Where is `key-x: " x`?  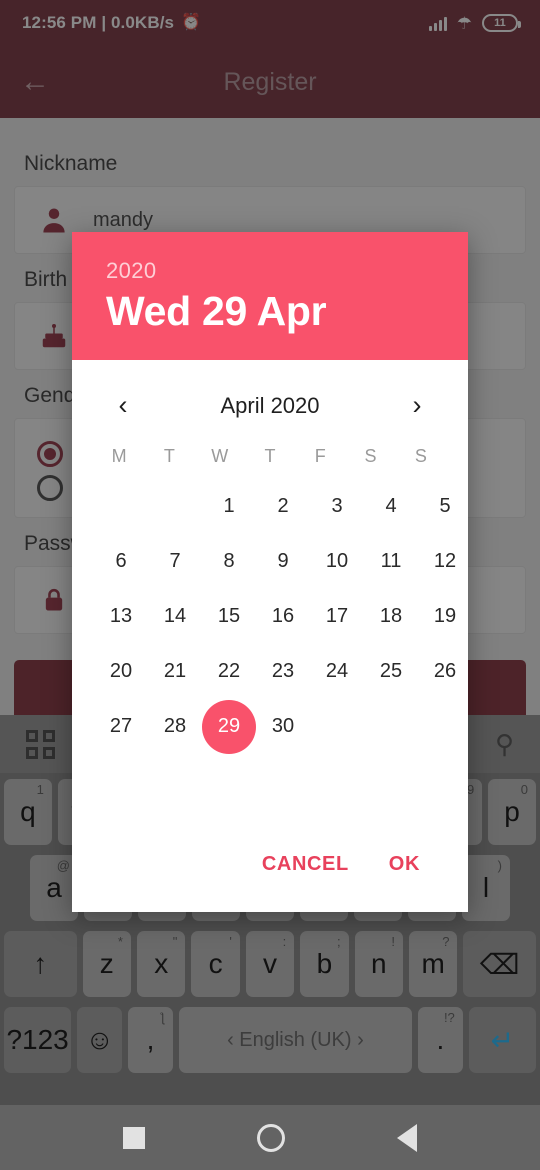 key-x: " x is located at coordinates (161, 964).